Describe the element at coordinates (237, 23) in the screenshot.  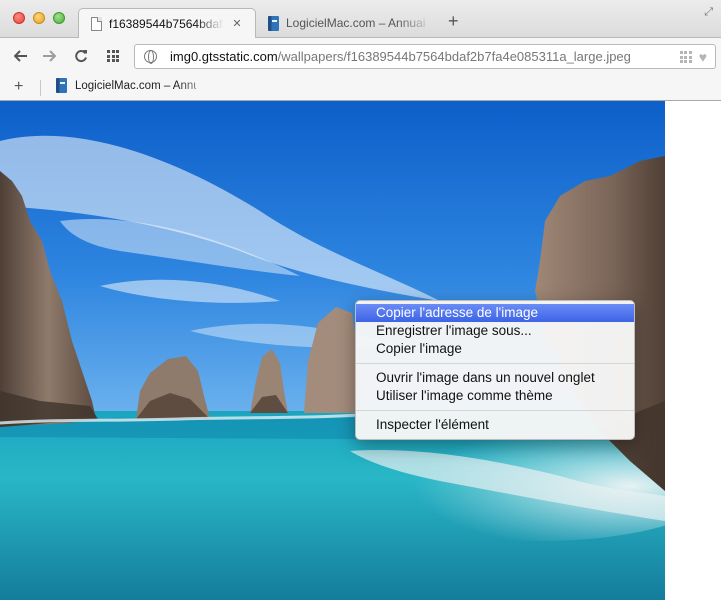
I see `close-tab-icon: ✕` at that location.